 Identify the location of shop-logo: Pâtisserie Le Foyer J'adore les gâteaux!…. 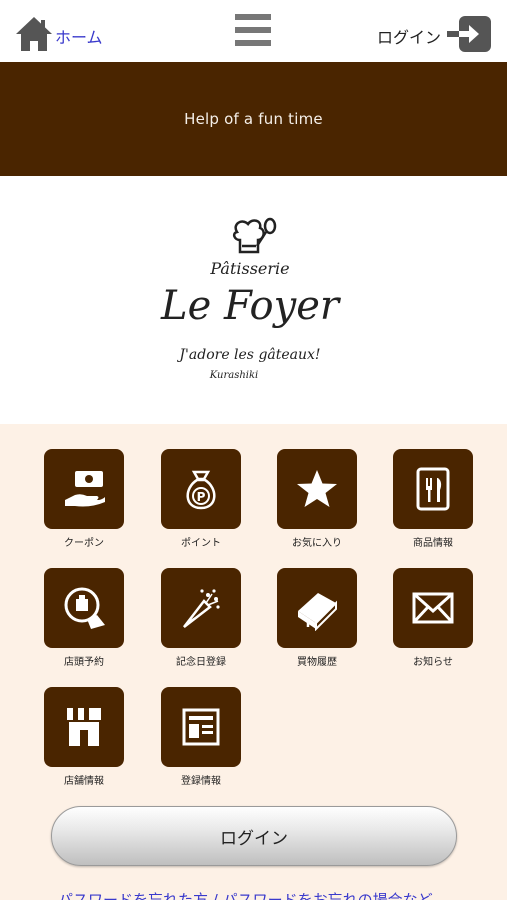
(251, 299).